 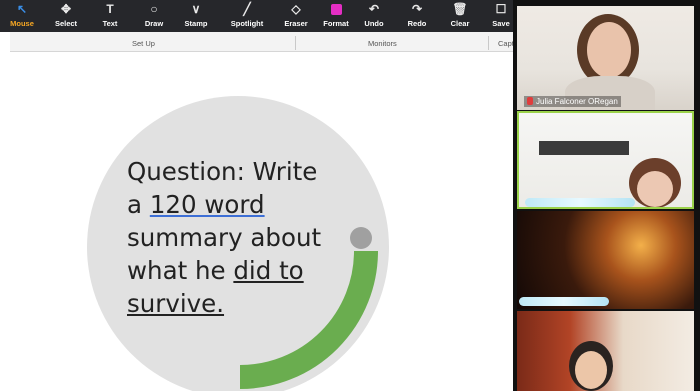 What do you see at coordinates (262, 42) in the screenshot?
I see `ribbon-strip: Set Up Monitors Capt` at bounding box center [262, 42].